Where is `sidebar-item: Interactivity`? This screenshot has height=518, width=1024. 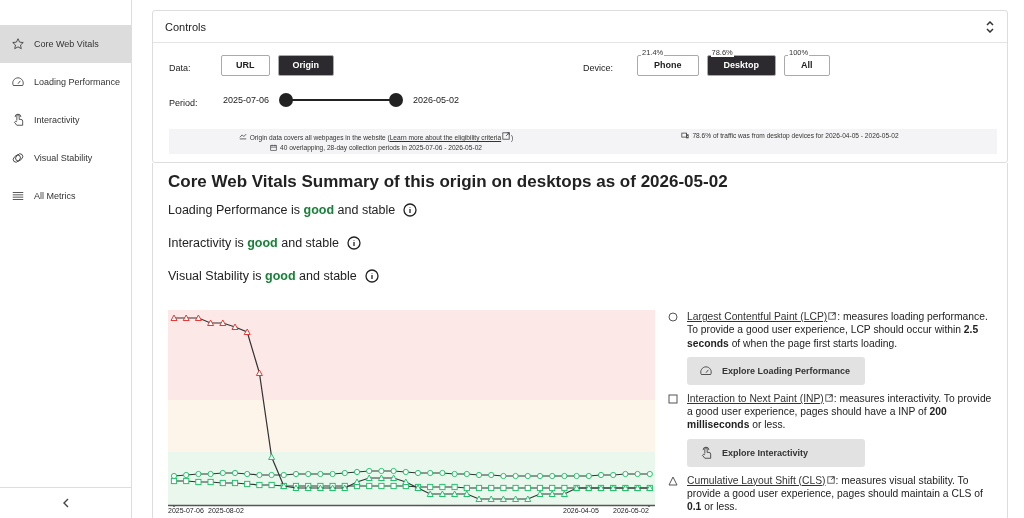 sidebar-item: Interactivity is located at coordinates (65, 120).